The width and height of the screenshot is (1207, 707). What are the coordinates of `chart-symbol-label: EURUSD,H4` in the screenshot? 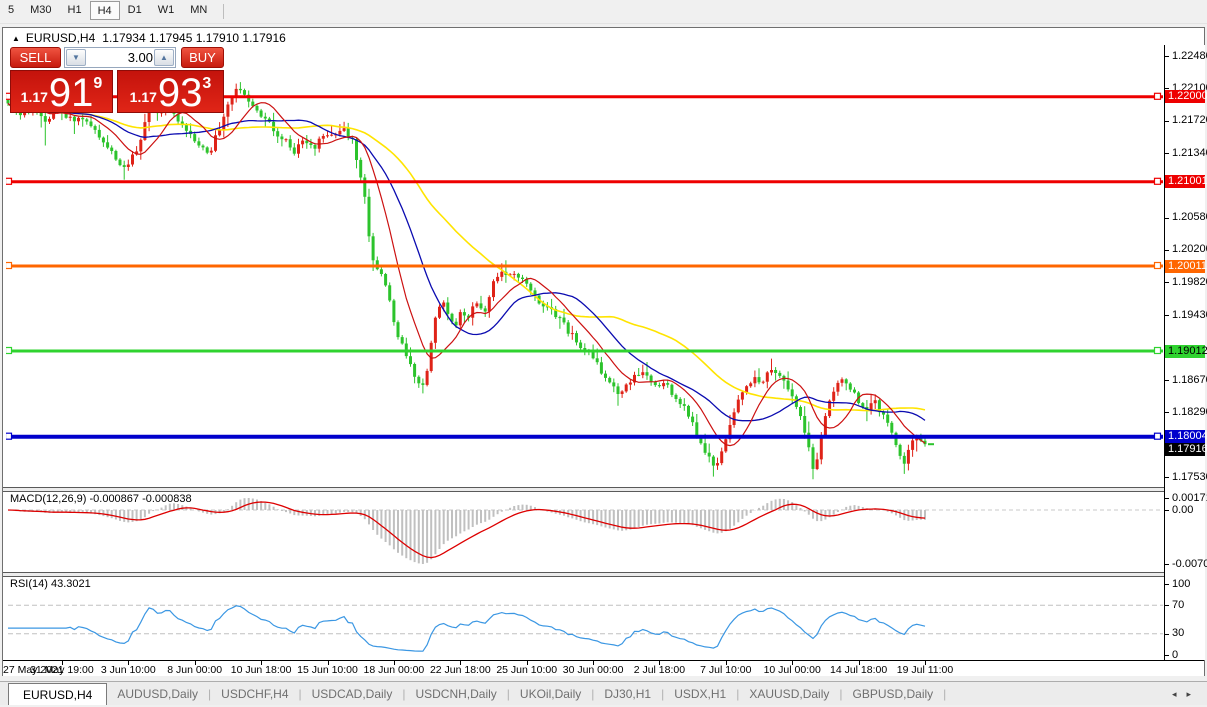 It's located at (60, 38).